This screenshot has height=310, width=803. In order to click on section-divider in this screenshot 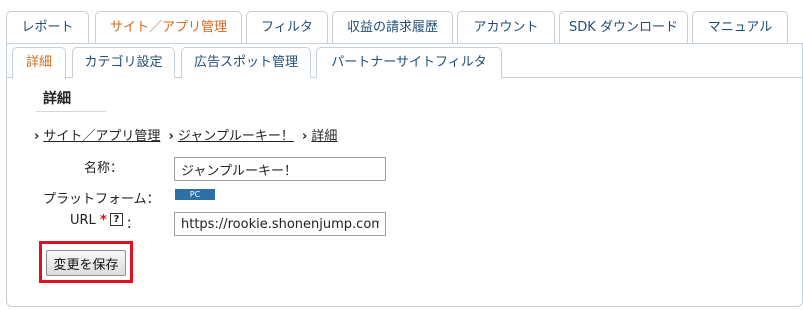, I will do `click(71, 111)`.